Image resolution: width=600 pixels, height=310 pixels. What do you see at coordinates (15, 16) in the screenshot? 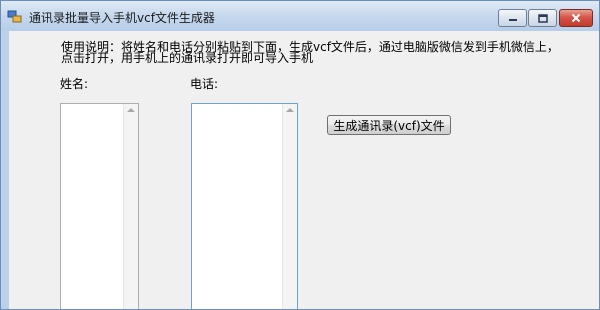
I see `app-icon` at bounding box center [15, 16].